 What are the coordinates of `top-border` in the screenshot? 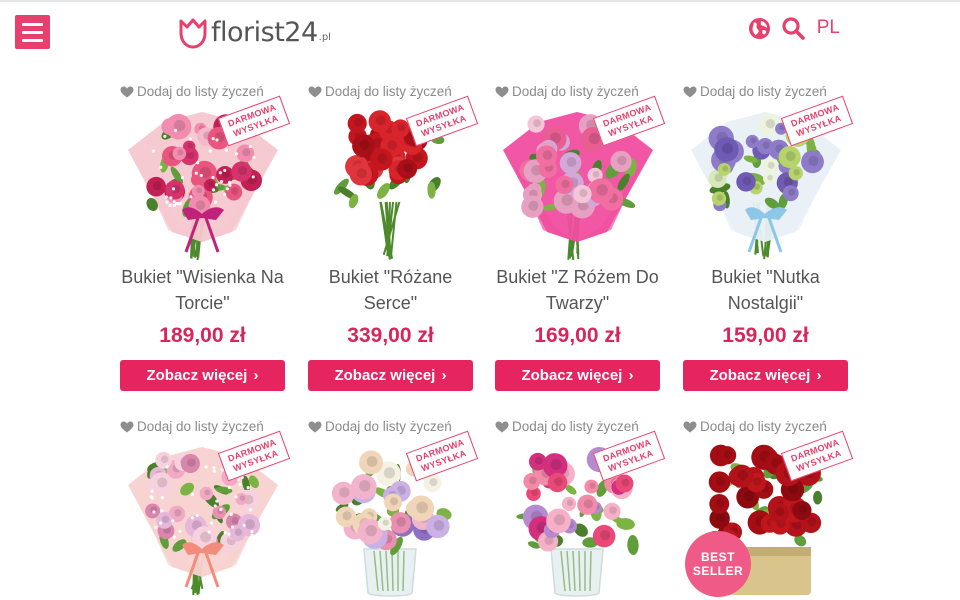 It's located at (480, 1).